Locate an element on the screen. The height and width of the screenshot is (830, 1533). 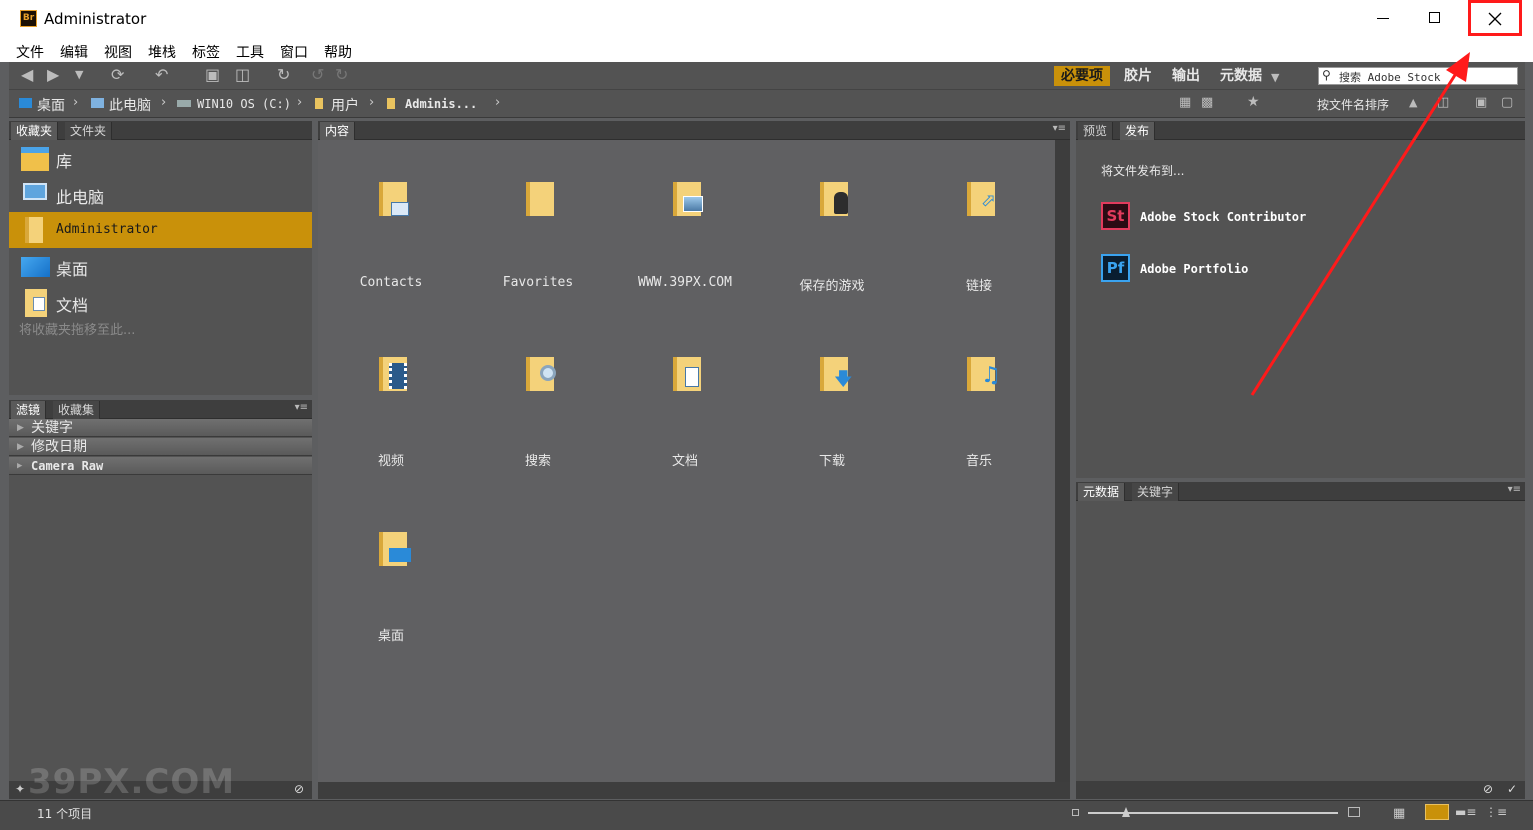
thumbnail-size-slider is located at coordinates (1213, 812).